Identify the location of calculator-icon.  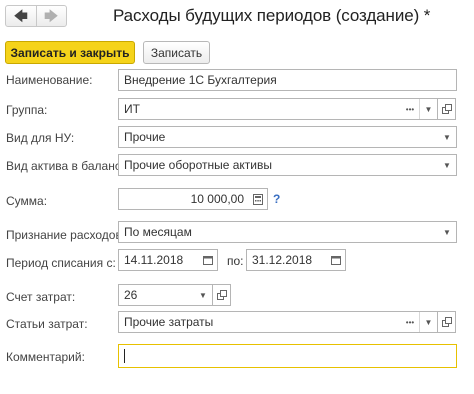
(258, 199).